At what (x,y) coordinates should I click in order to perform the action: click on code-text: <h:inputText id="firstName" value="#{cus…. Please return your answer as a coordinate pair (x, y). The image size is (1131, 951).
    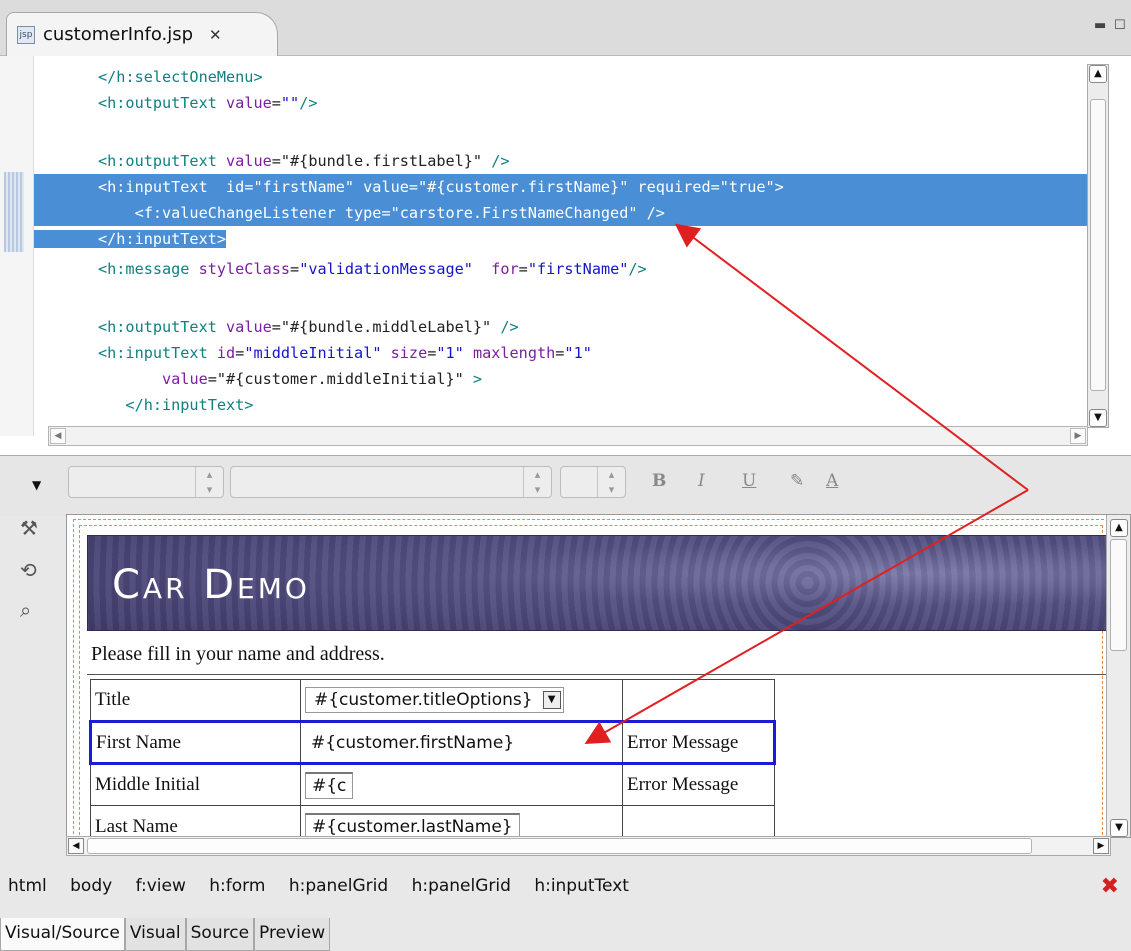
    Looking at the image, I should click on (441, 187).